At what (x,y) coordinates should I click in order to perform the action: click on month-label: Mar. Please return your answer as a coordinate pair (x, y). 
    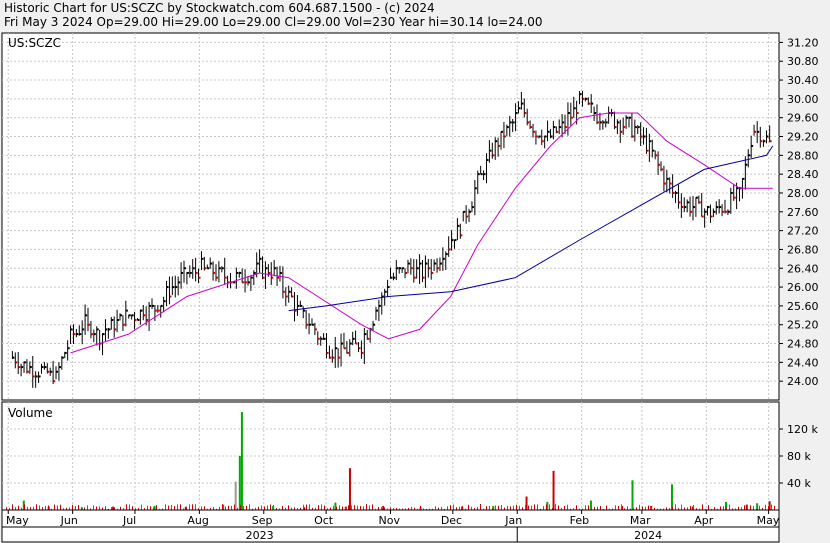
    Looking at the image, I should click on (640, 520).